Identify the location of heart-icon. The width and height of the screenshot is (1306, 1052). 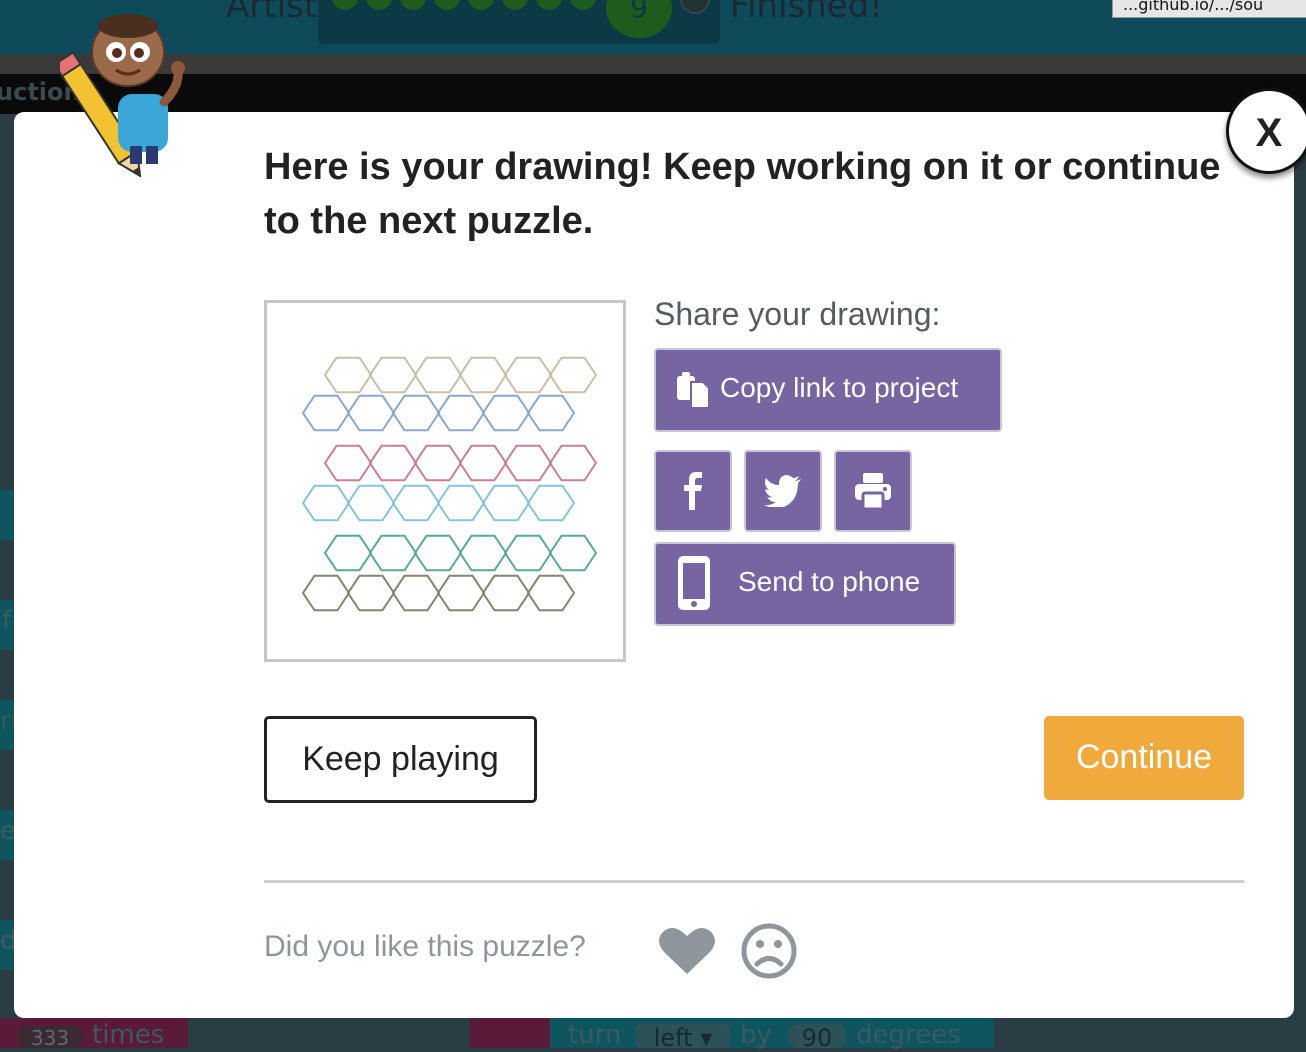
(687, 951).